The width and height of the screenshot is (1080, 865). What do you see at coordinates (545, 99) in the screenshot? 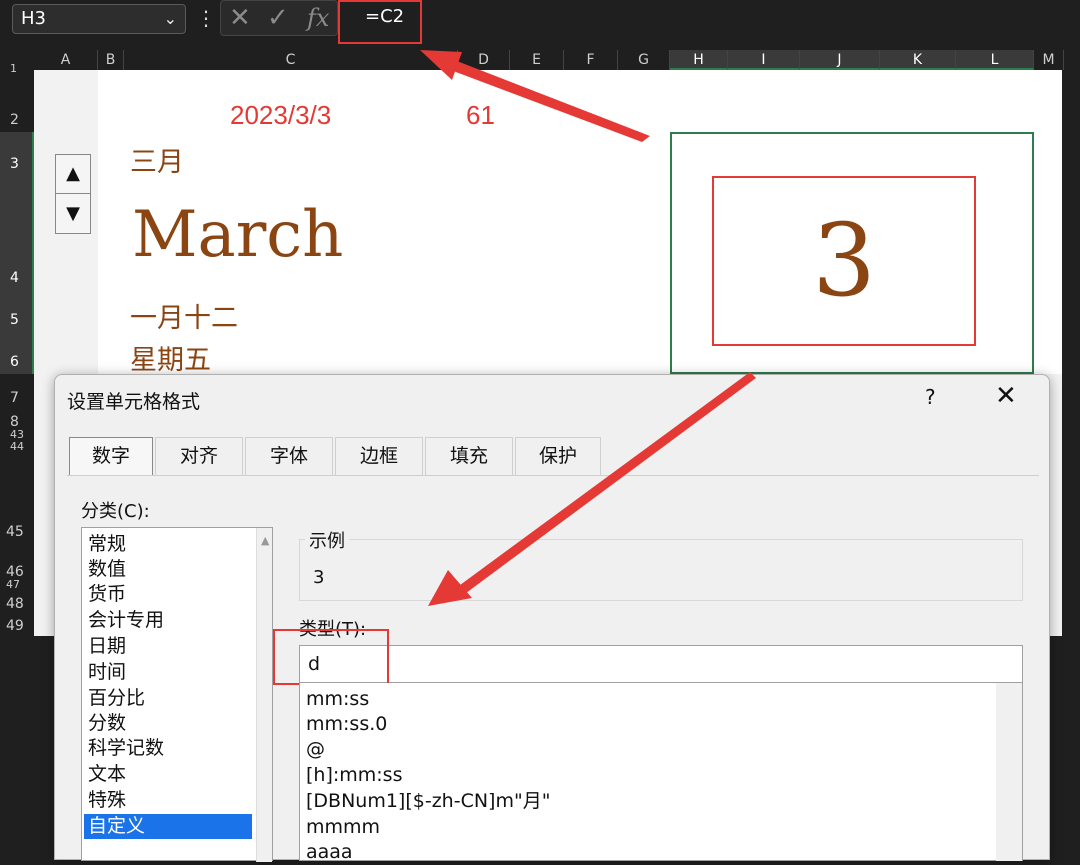
I see `arrow-top-shaft` at bounding box center [545, 99].